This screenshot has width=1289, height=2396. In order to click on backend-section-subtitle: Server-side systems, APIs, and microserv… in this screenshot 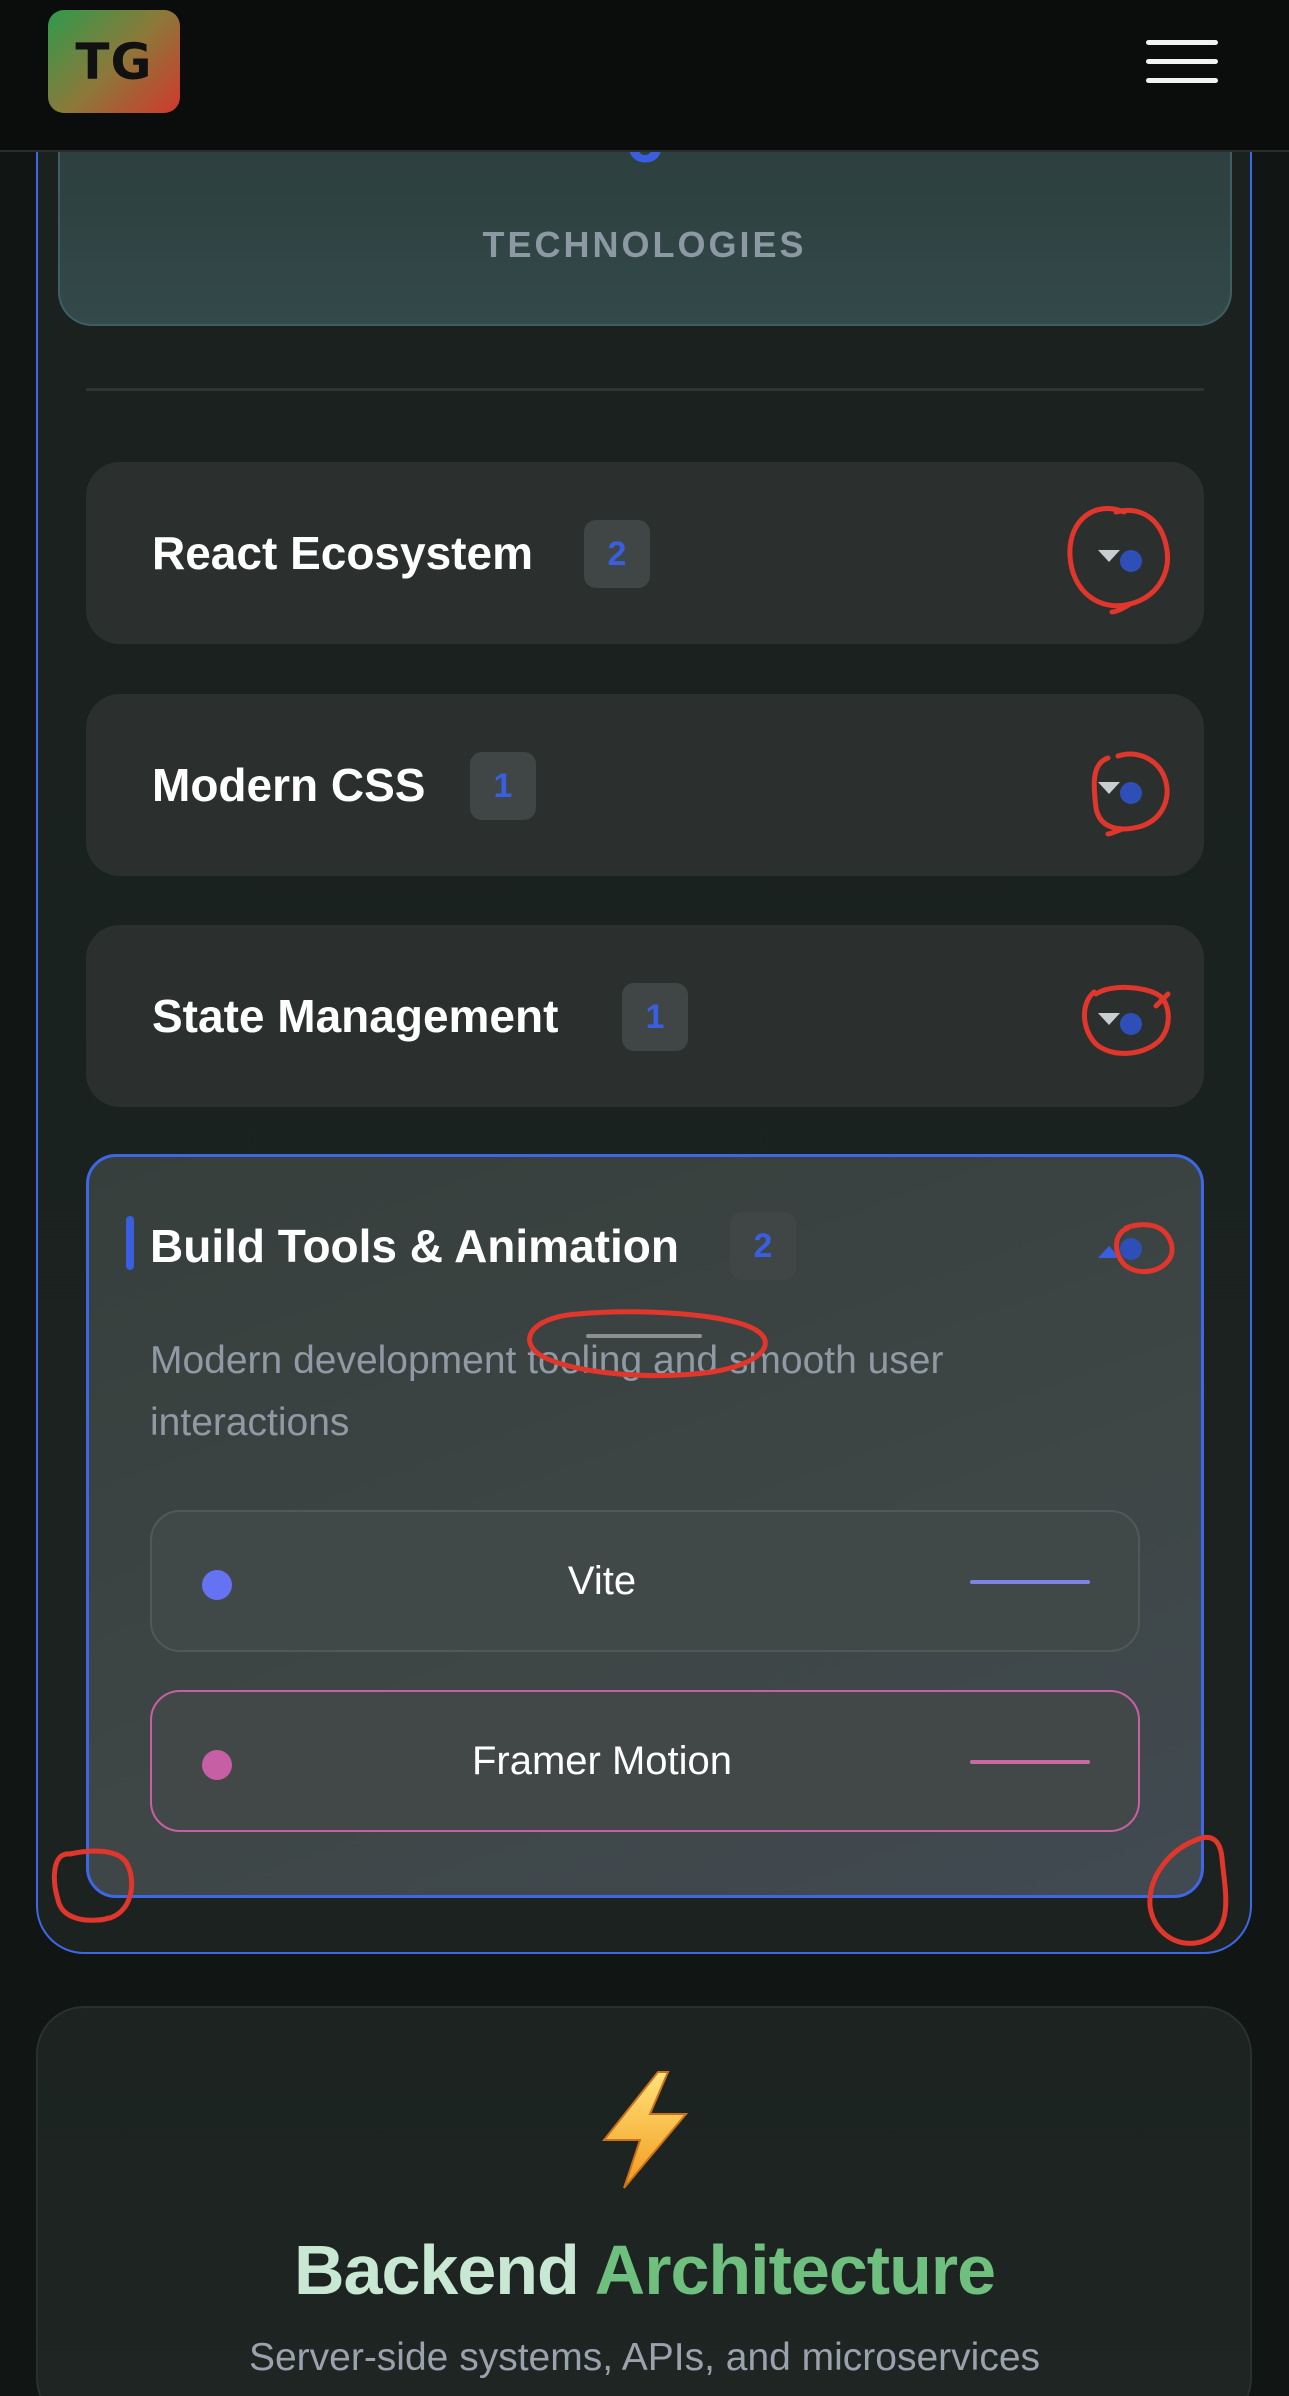, I will do `click(644, 2357)`.